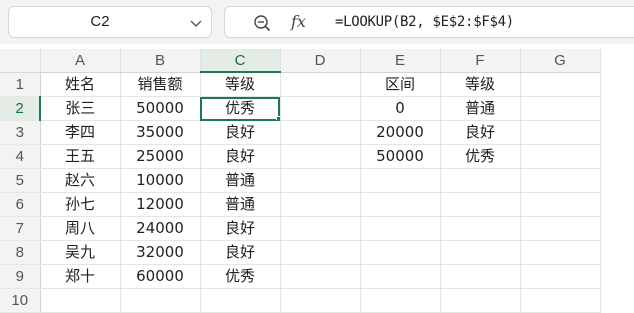 The width and height of the screenshot is (634, 313). Describe the element at coordinates (240, 156) in the screenshot. I see `cell-c4: 良好` at that location.